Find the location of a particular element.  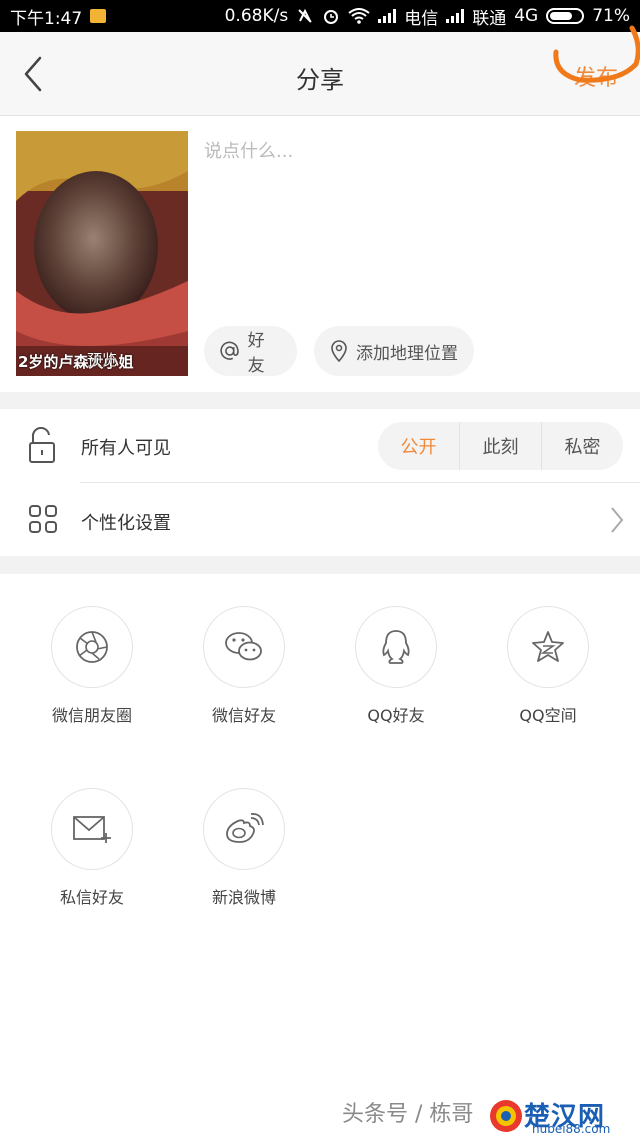

unlock-icon is located at coordinates (42, 445).